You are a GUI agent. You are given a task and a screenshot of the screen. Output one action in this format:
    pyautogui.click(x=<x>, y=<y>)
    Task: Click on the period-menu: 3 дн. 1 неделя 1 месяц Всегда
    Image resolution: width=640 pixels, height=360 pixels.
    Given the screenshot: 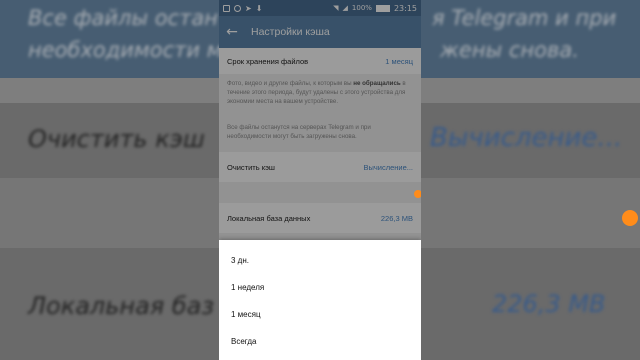 What is the action you would take?
    pyautogui.click(x=320, y=300)
    